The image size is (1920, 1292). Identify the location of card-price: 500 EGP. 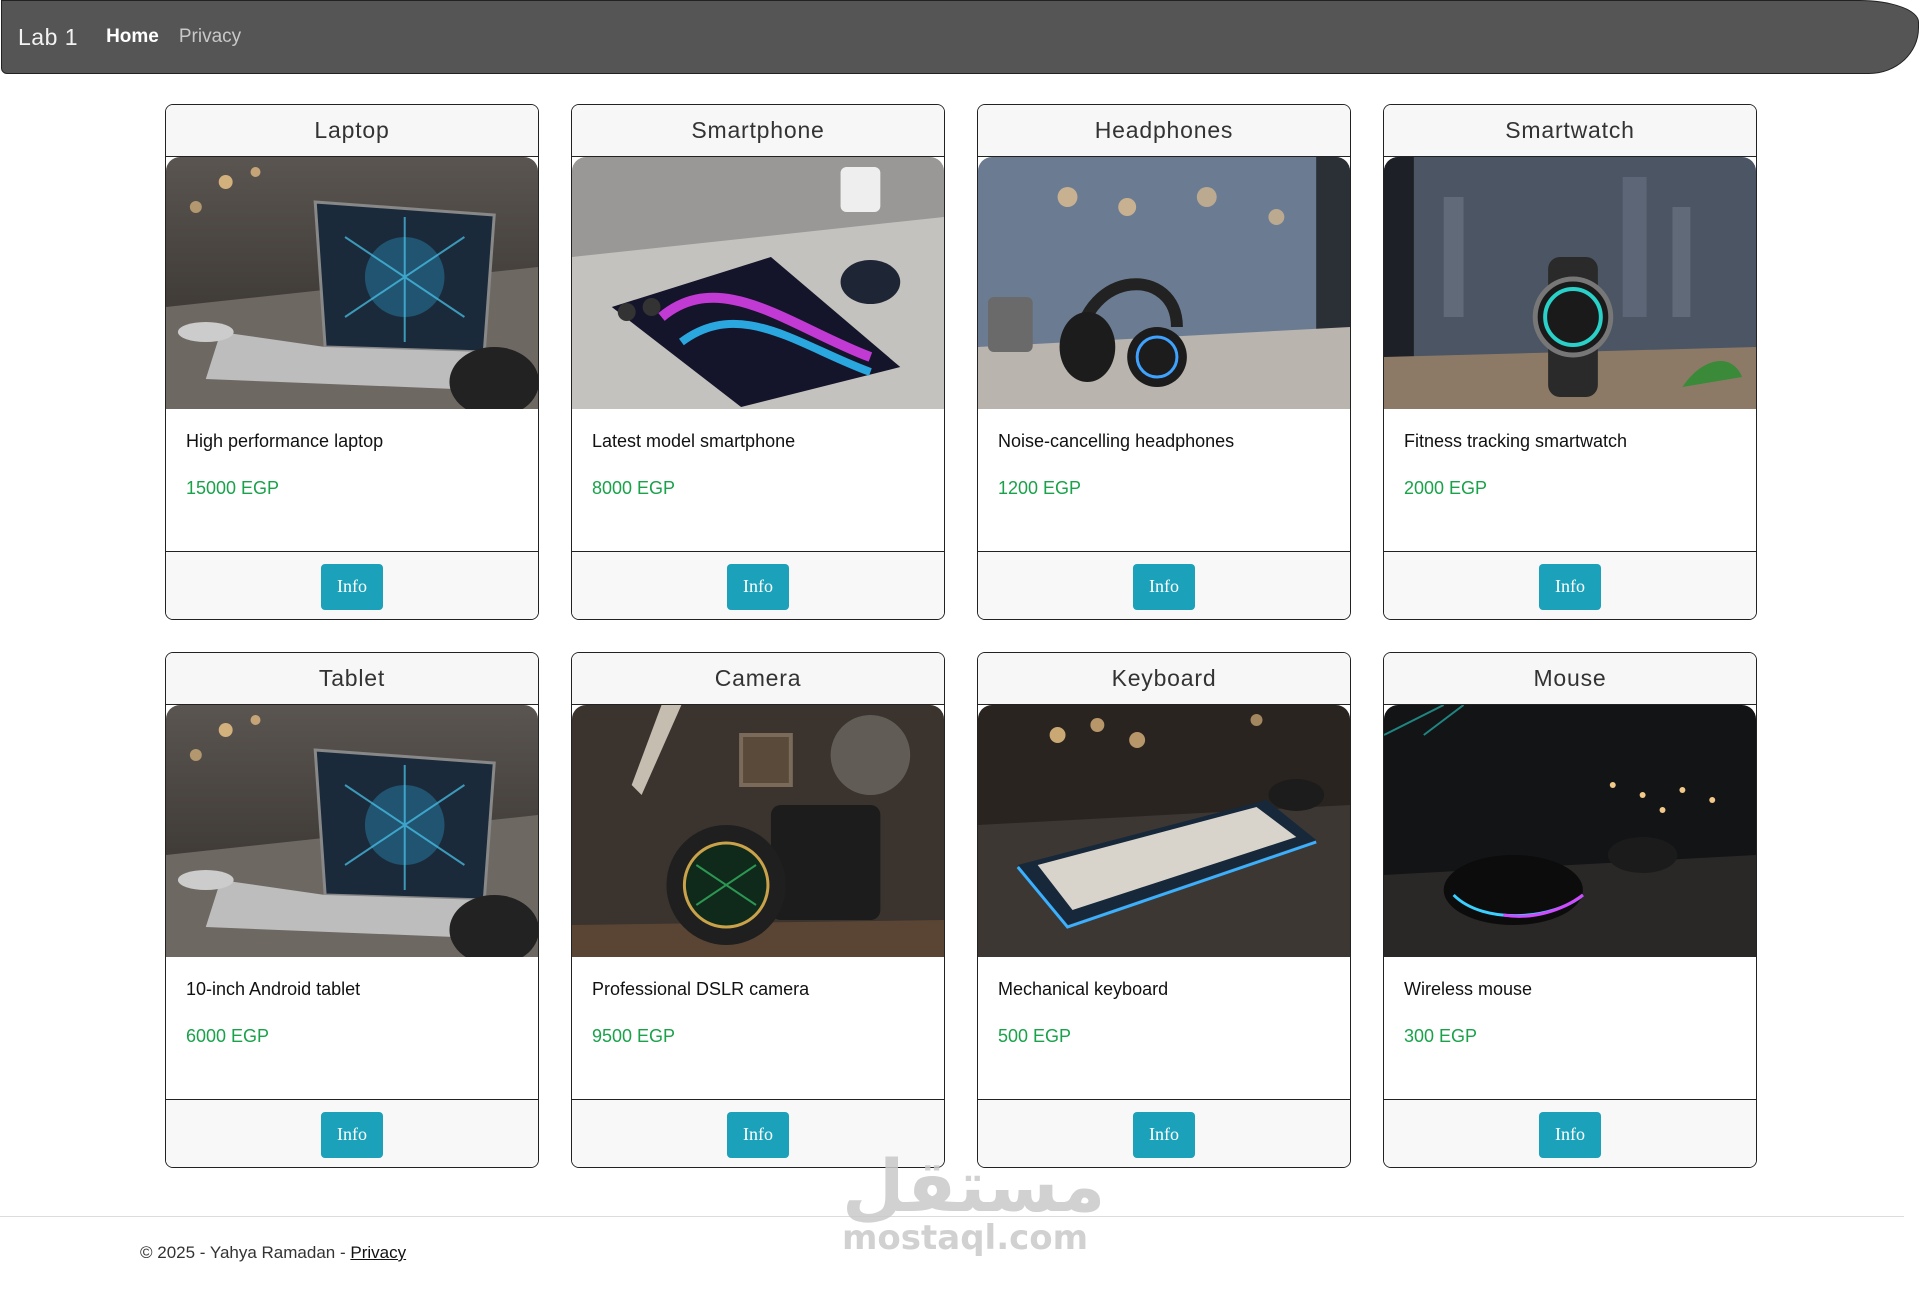
(1035, 1036).